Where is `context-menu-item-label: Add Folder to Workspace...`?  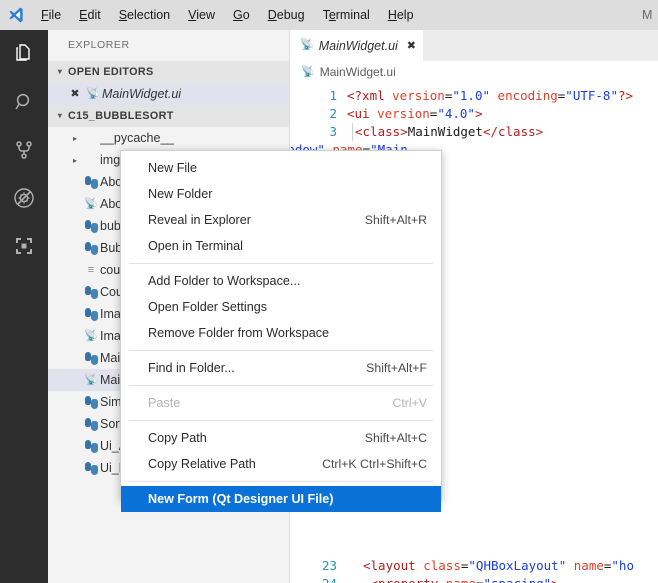 context-menu-item-label: Add Folder to Workspace... is located at coordinates (224, 281).